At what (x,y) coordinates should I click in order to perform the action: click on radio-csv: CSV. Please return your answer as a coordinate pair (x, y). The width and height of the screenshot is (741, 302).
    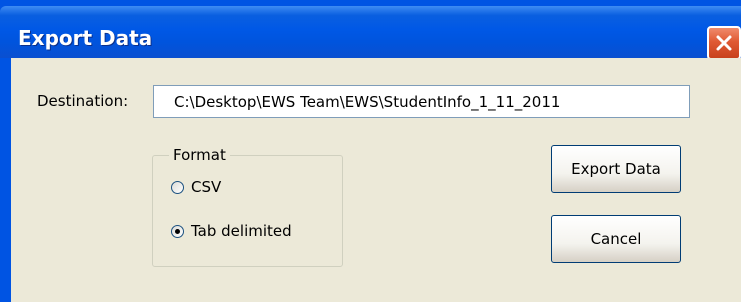
    Looking at the image, I should click on (196, 187).